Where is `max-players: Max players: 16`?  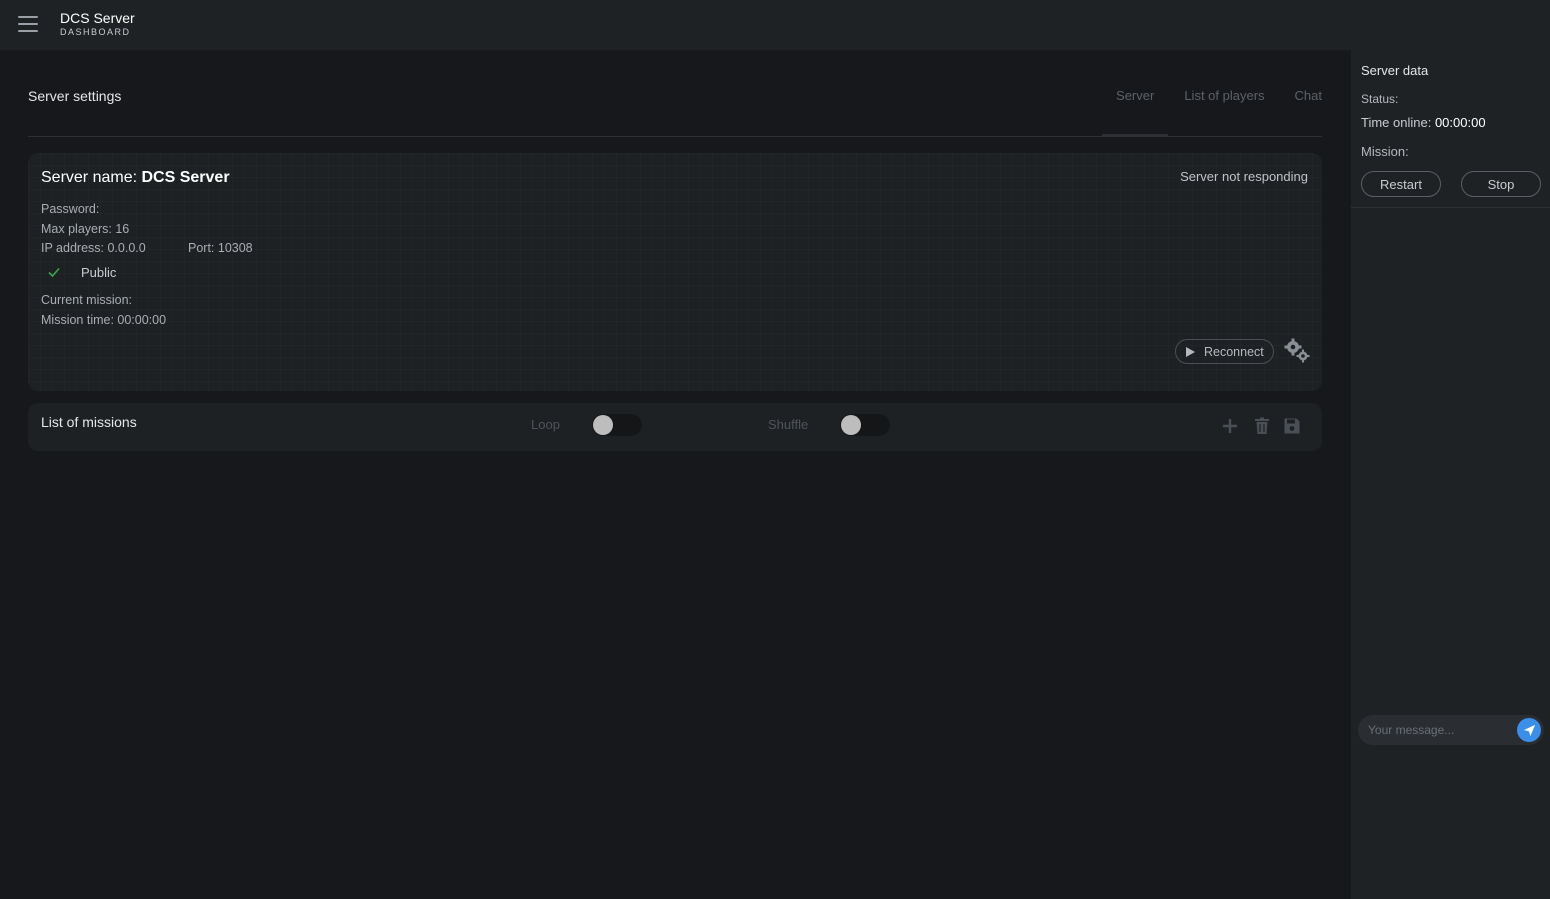
max-players: Max players: 16 is located at coordinates (85, 229).